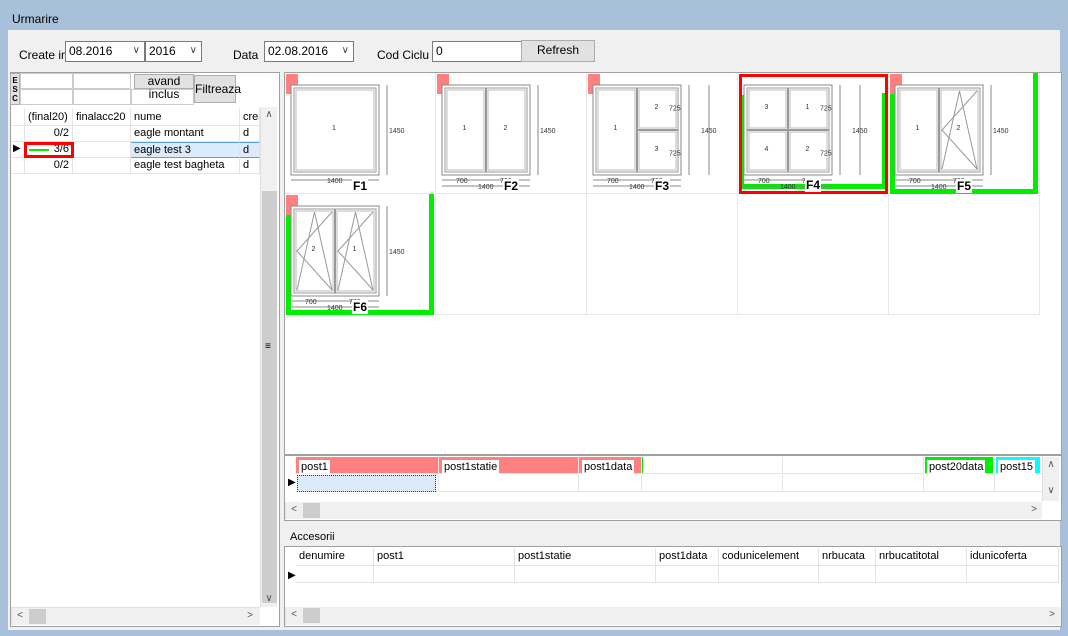 The width and height of the screenshot is (1068, 636). What do you see at coordinates (847, 557) in the screenshot?
I see `column-header: nrbucata` at bounding box center [847, 557].